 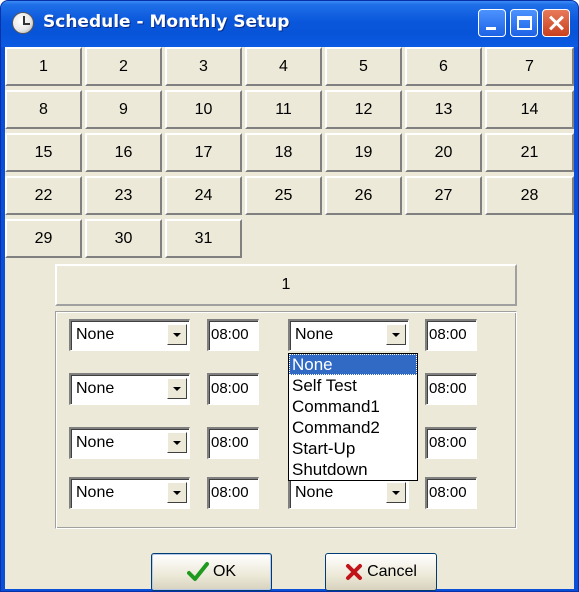 What do you see at coordinates (43, 238) in the screenshot?
I see `day-button: 29` at bounding box center [43, 238].